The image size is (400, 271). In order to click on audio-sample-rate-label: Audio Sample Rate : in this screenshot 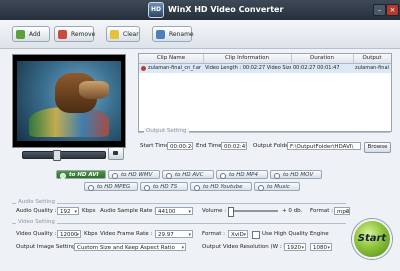, I will do `click(128, 211)`.